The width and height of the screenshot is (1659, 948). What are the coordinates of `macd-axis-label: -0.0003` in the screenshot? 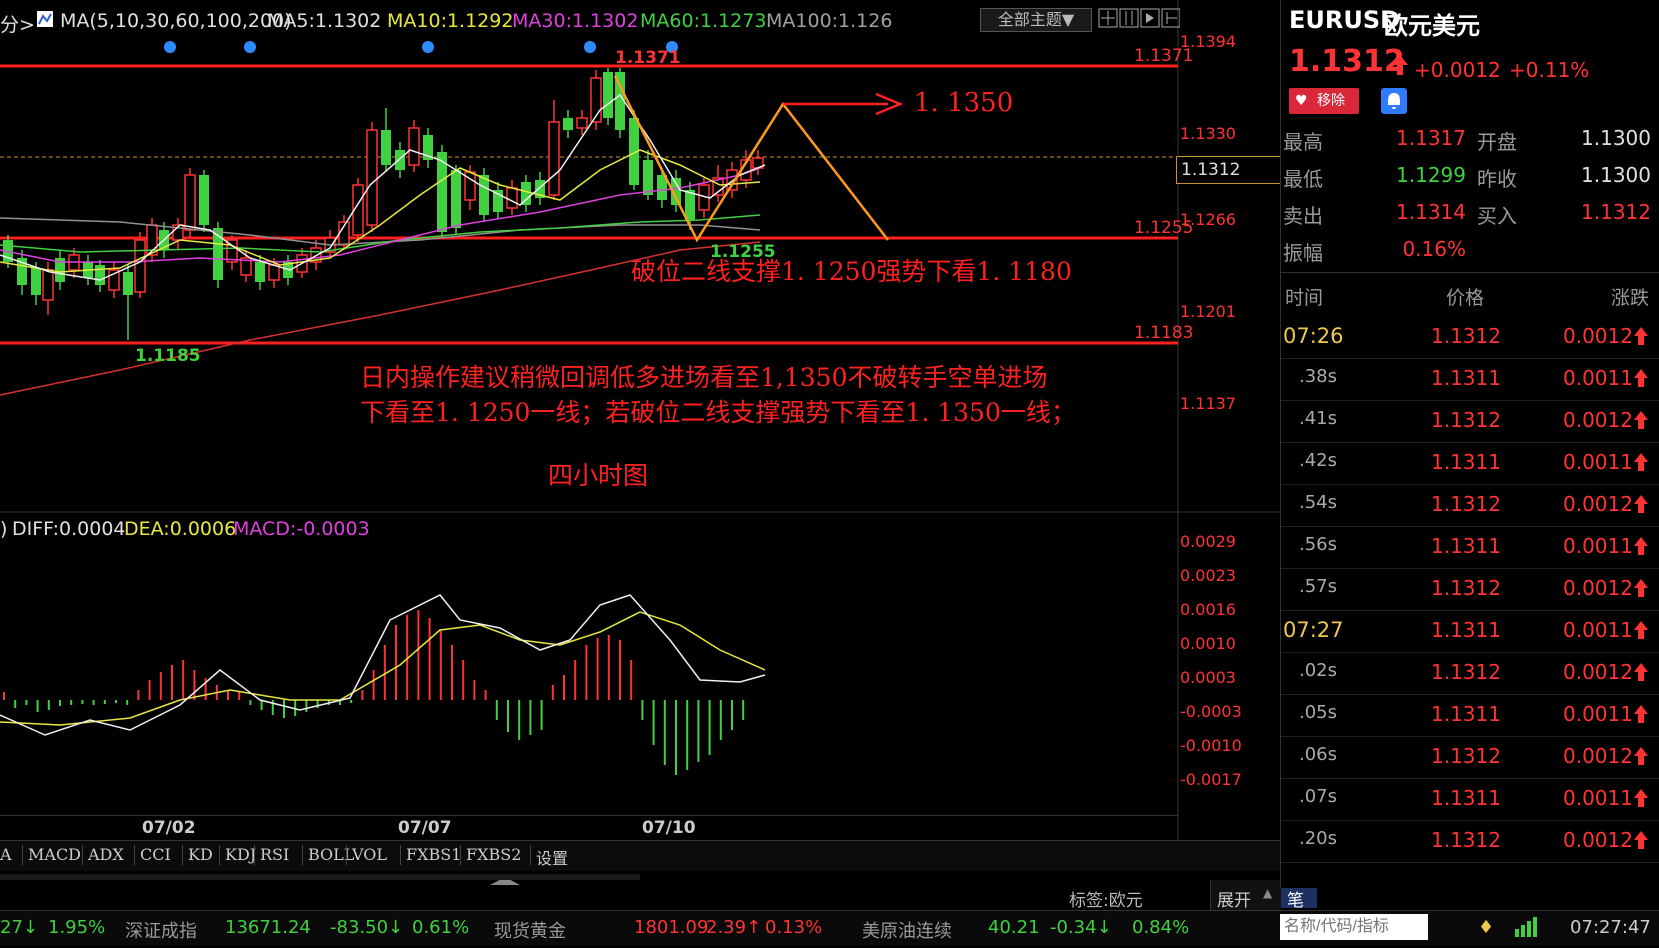 It's located at (1211, 711).